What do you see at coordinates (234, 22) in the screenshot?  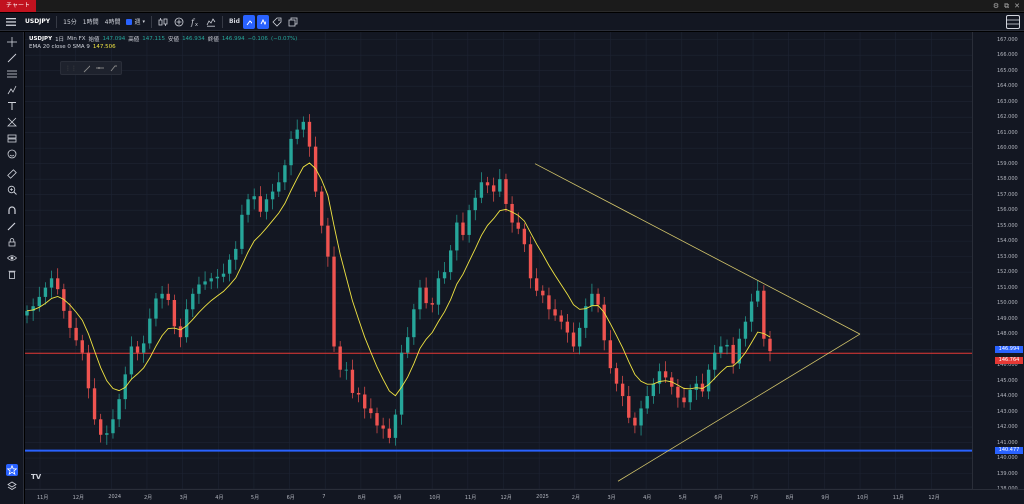 I see `bid-button: Bid` at bounding box center [234, 22].